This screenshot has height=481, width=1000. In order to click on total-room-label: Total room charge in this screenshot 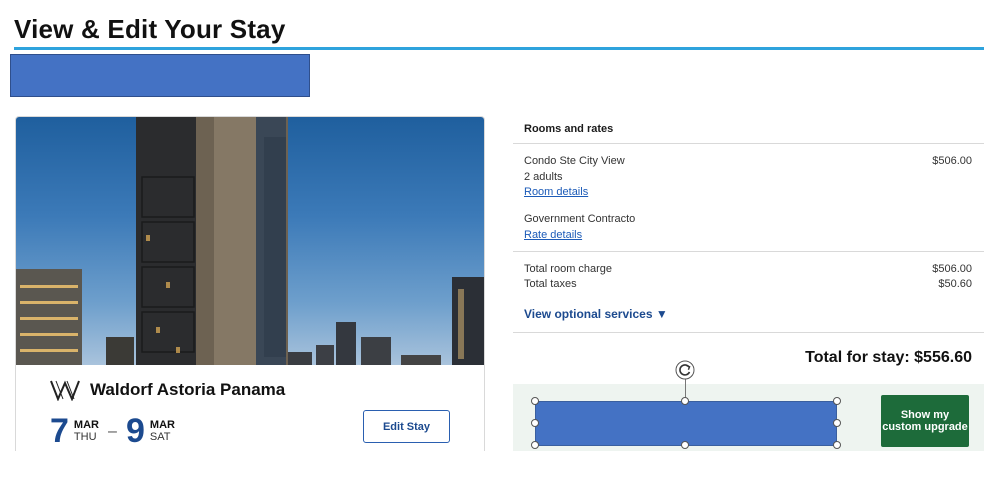, I will do `click(568, 269)`.